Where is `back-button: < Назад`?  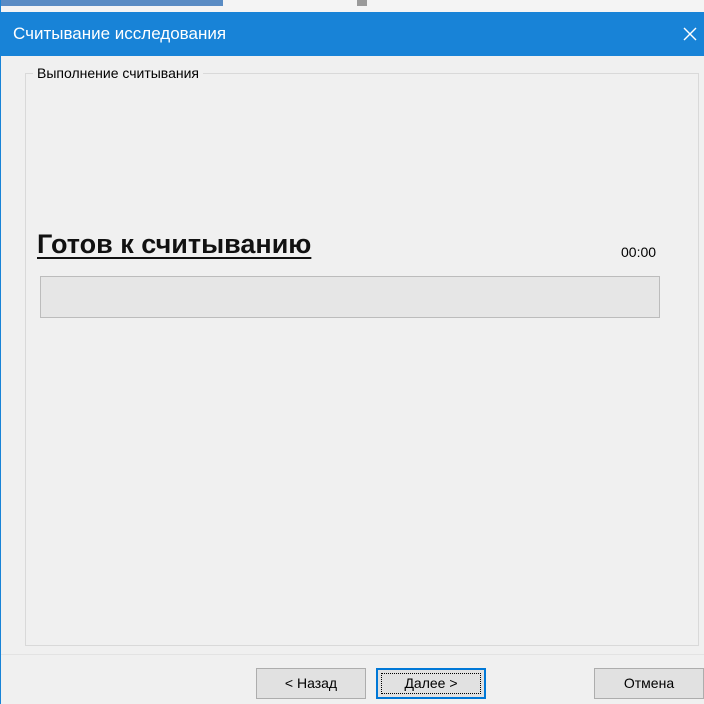
back-button: < Назад is located at coordinates (311, 683).